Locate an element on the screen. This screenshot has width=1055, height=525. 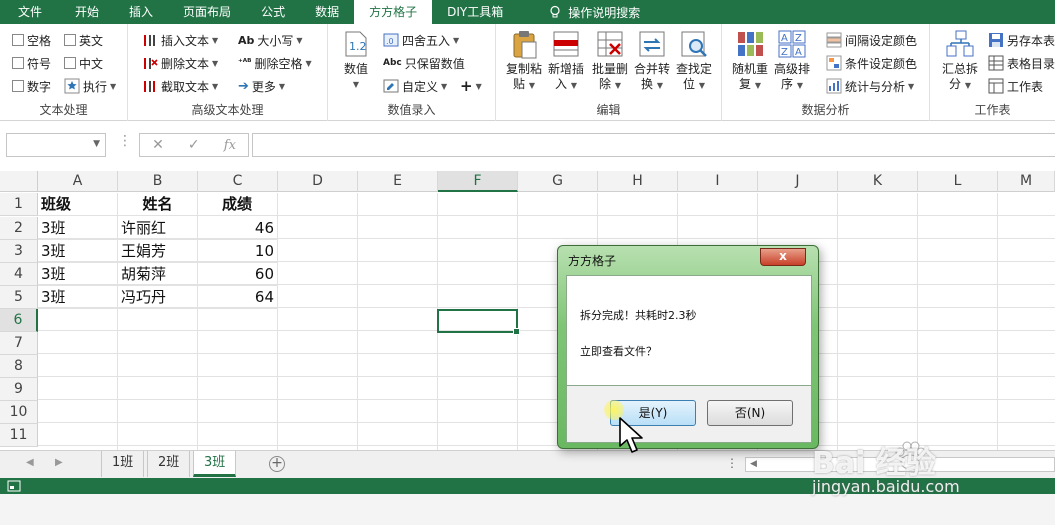
insert-text-button: 插入文本 ▼ is located at coordinates (180, 40).